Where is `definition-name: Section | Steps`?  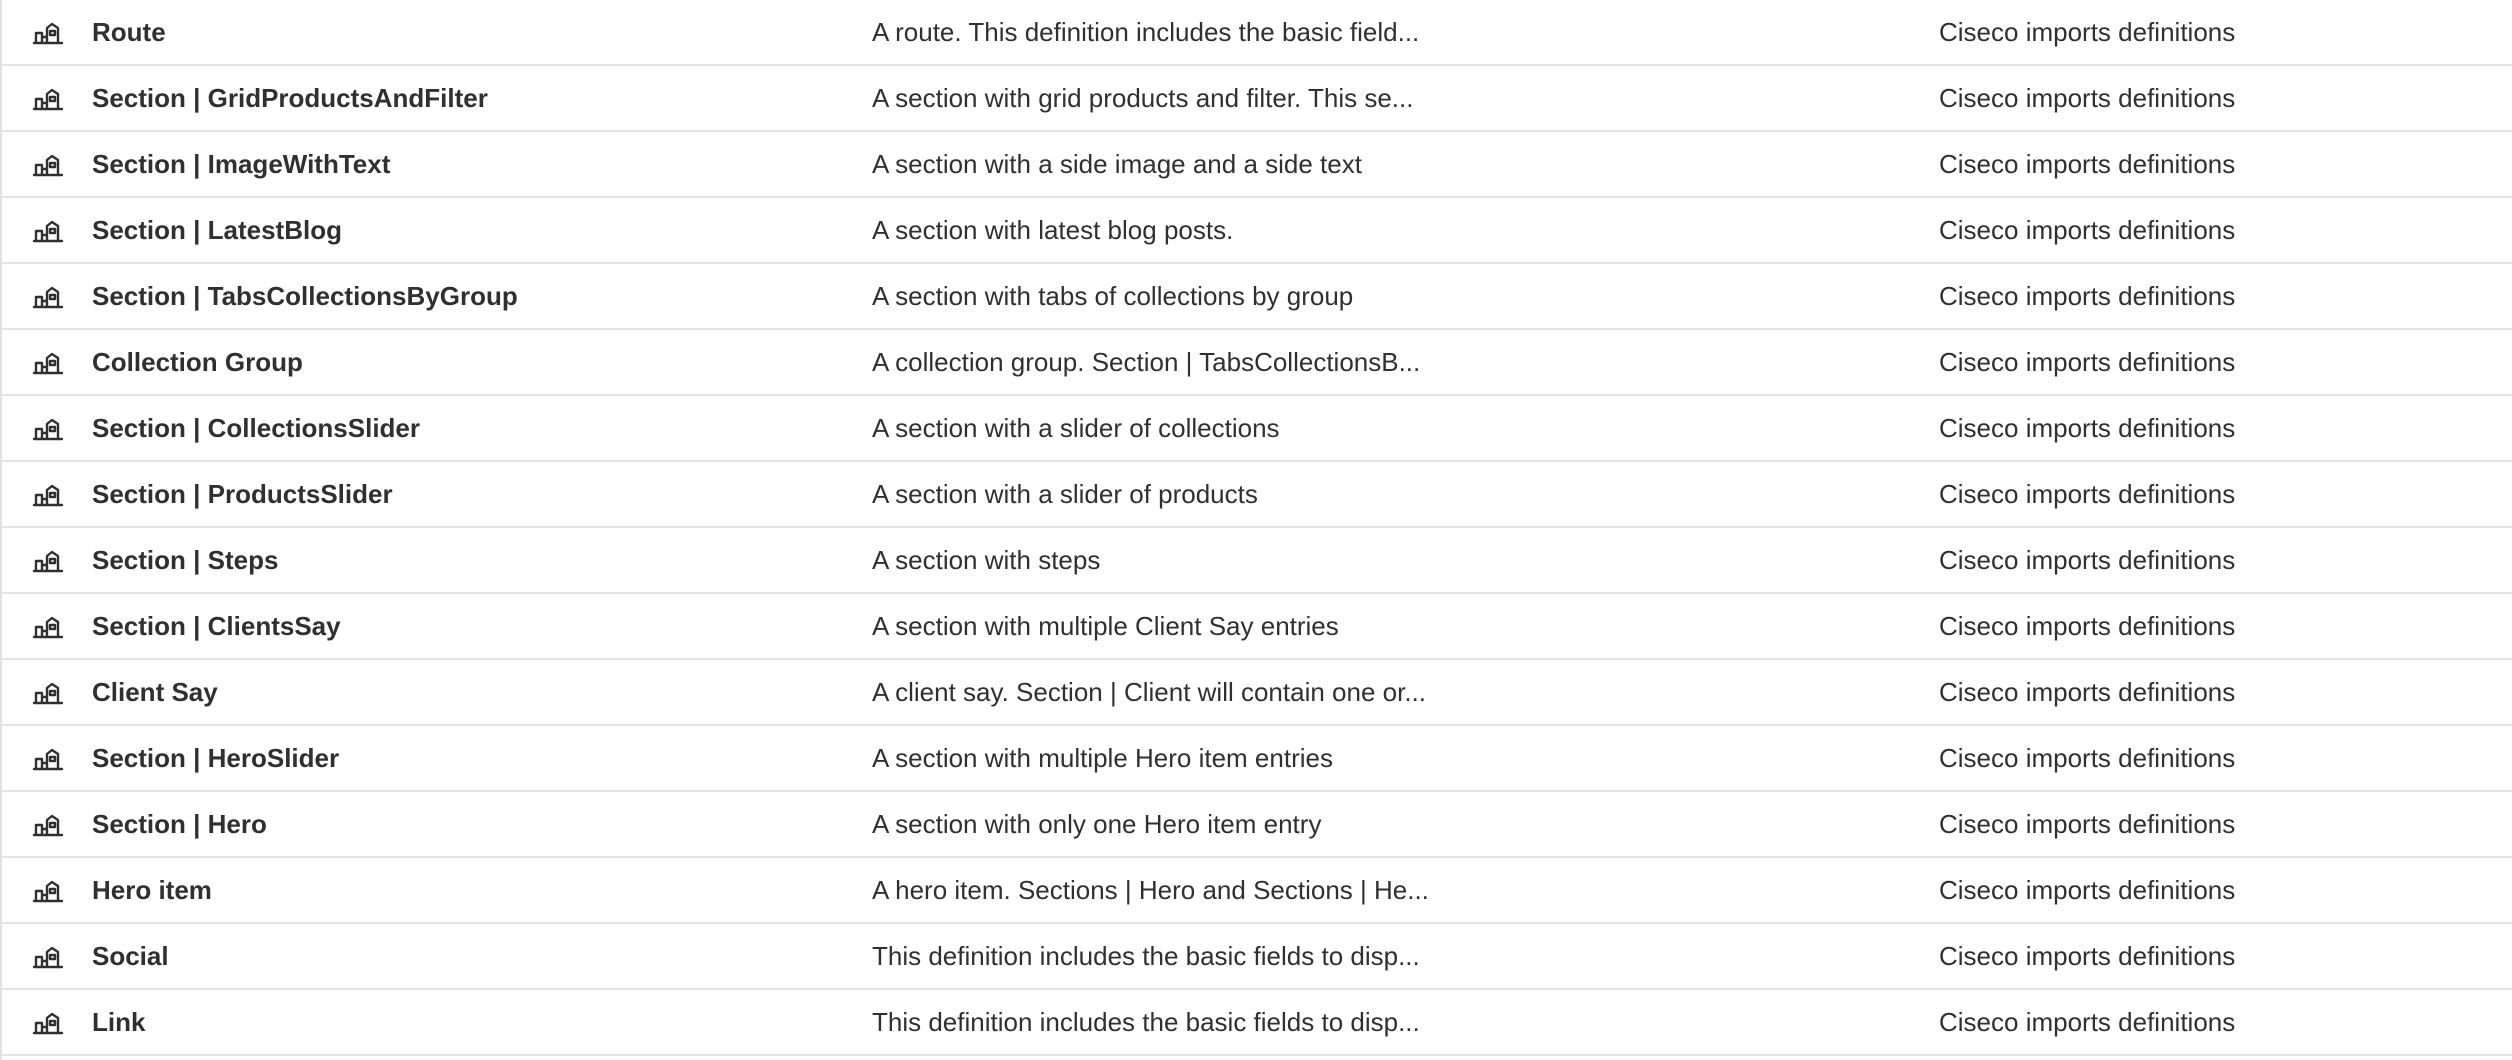 definition-name: Section | Steps is located at coordinates (185, 559).